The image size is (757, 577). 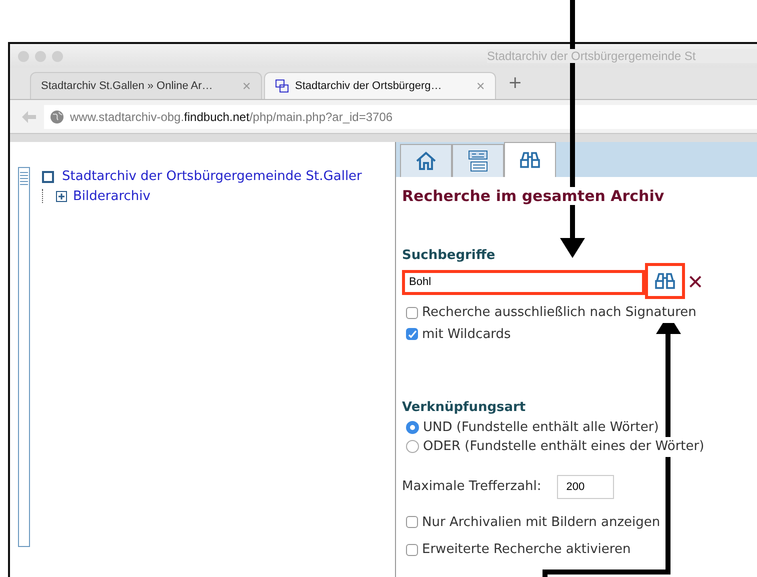 What do you see at coordinates (533, 196) in the screenshot?
I see `panel-heading: Recherche im gesamten Archiv` at bounding box center [533, 196].